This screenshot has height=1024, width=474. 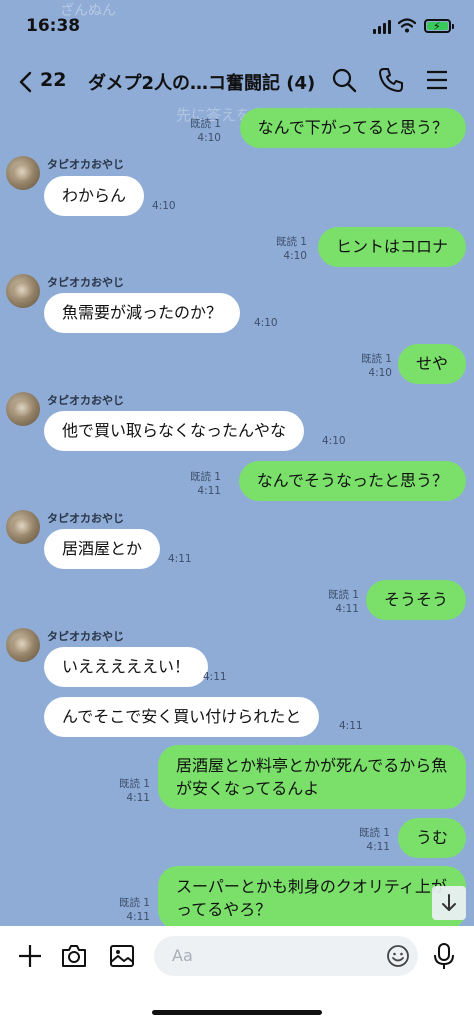 I want to click on signal-icon, so click(x=382, y=27).